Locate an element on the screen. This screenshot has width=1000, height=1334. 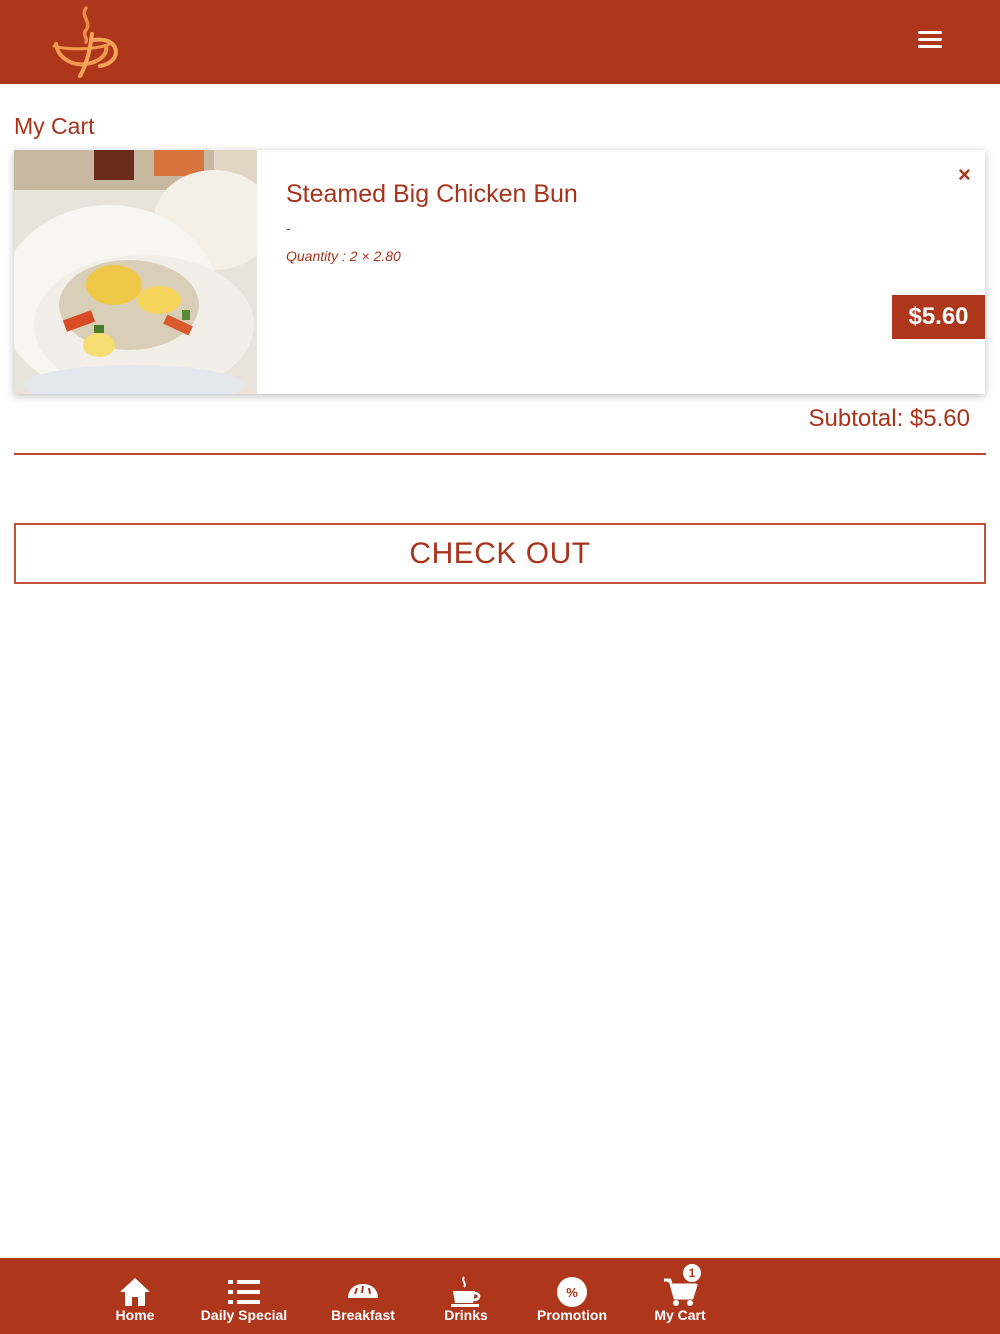
nav-promotion: % Promotion is located at coordinates (572, 1296).